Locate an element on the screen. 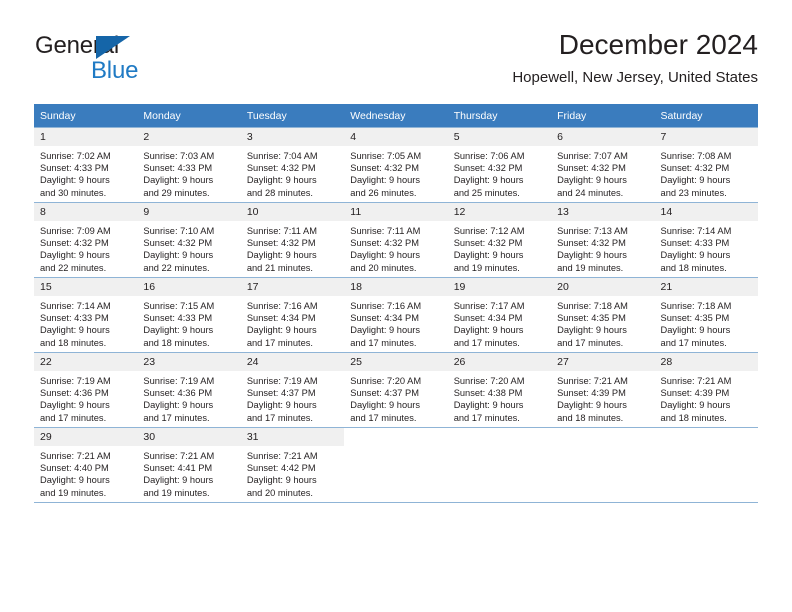 Image resolution: width=792 pixels, height=612 pixels. day-number: 31 is located at coordinates (292, 437).